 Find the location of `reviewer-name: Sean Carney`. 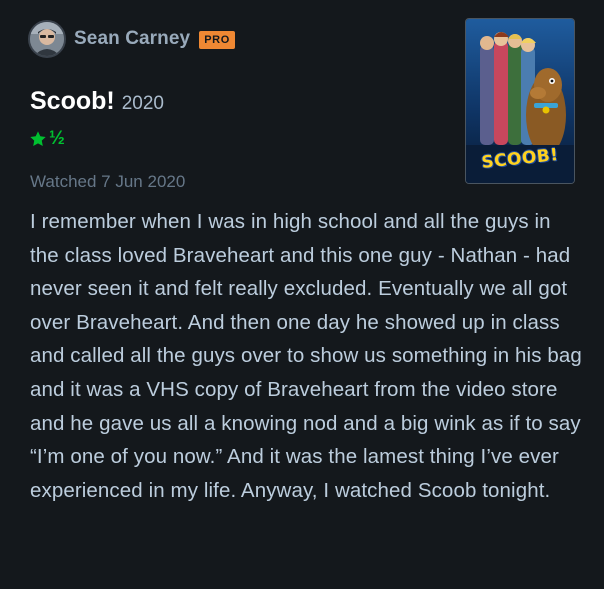

reviewer-name: Sean Carney is located at coordinates (132, 39).